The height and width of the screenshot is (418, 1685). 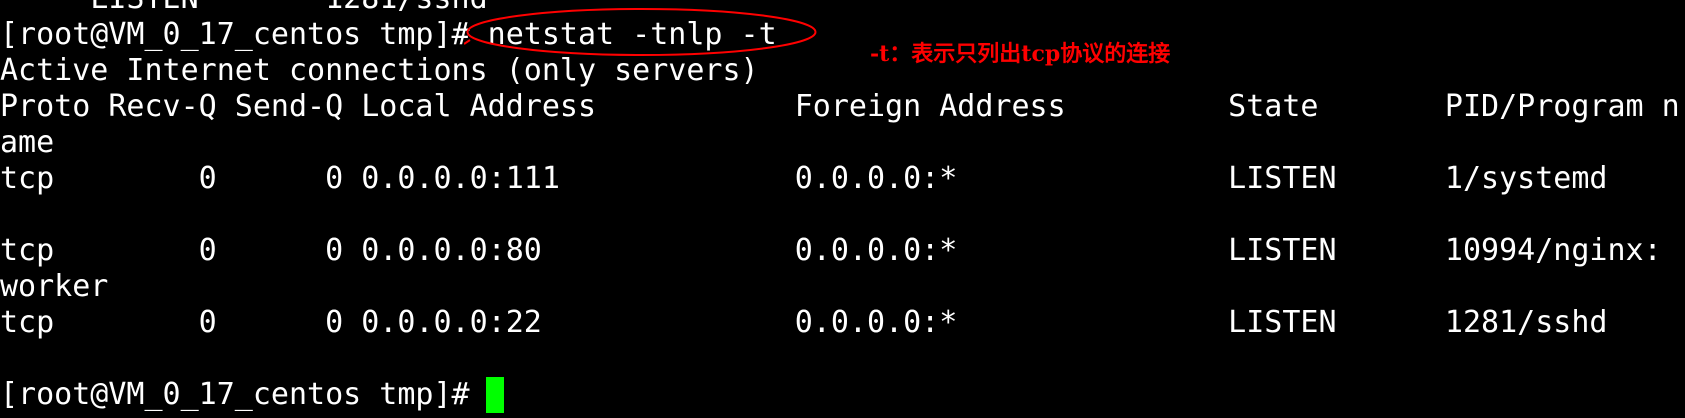 What do you see at coordinates (243, 8) in the screenshot?
I see `terminal-line-partial: LISTEN 1281/sshd` at bounding box center [243, 8].